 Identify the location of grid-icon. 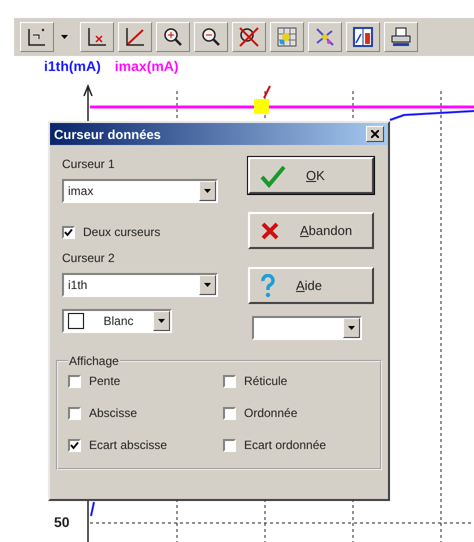
(287, 37).